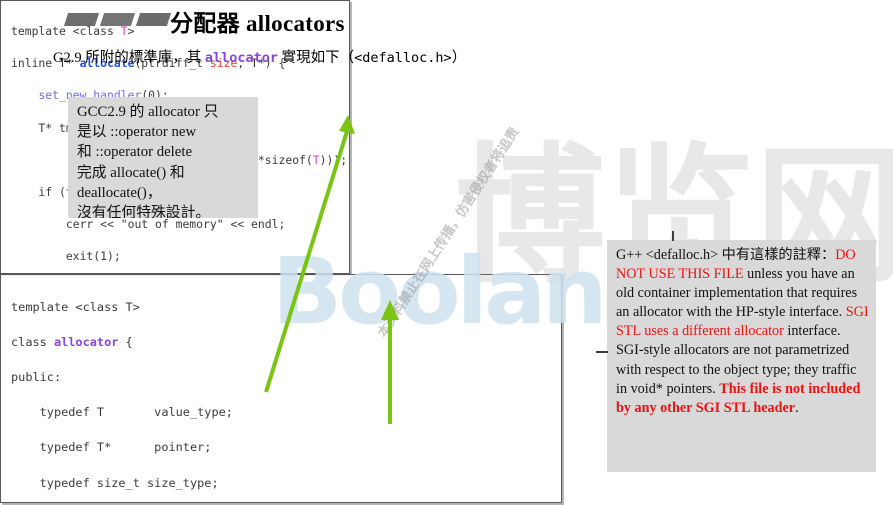 The image size is (893, 505). What do you see at coordinates (602, 352) in the screenshot?
I see `note-right-connector` at bounding box center [602, 352].